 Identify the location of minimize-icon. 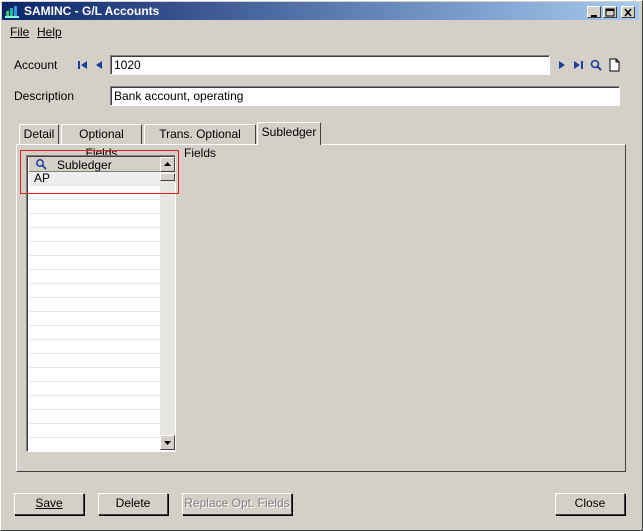
(594, 16).